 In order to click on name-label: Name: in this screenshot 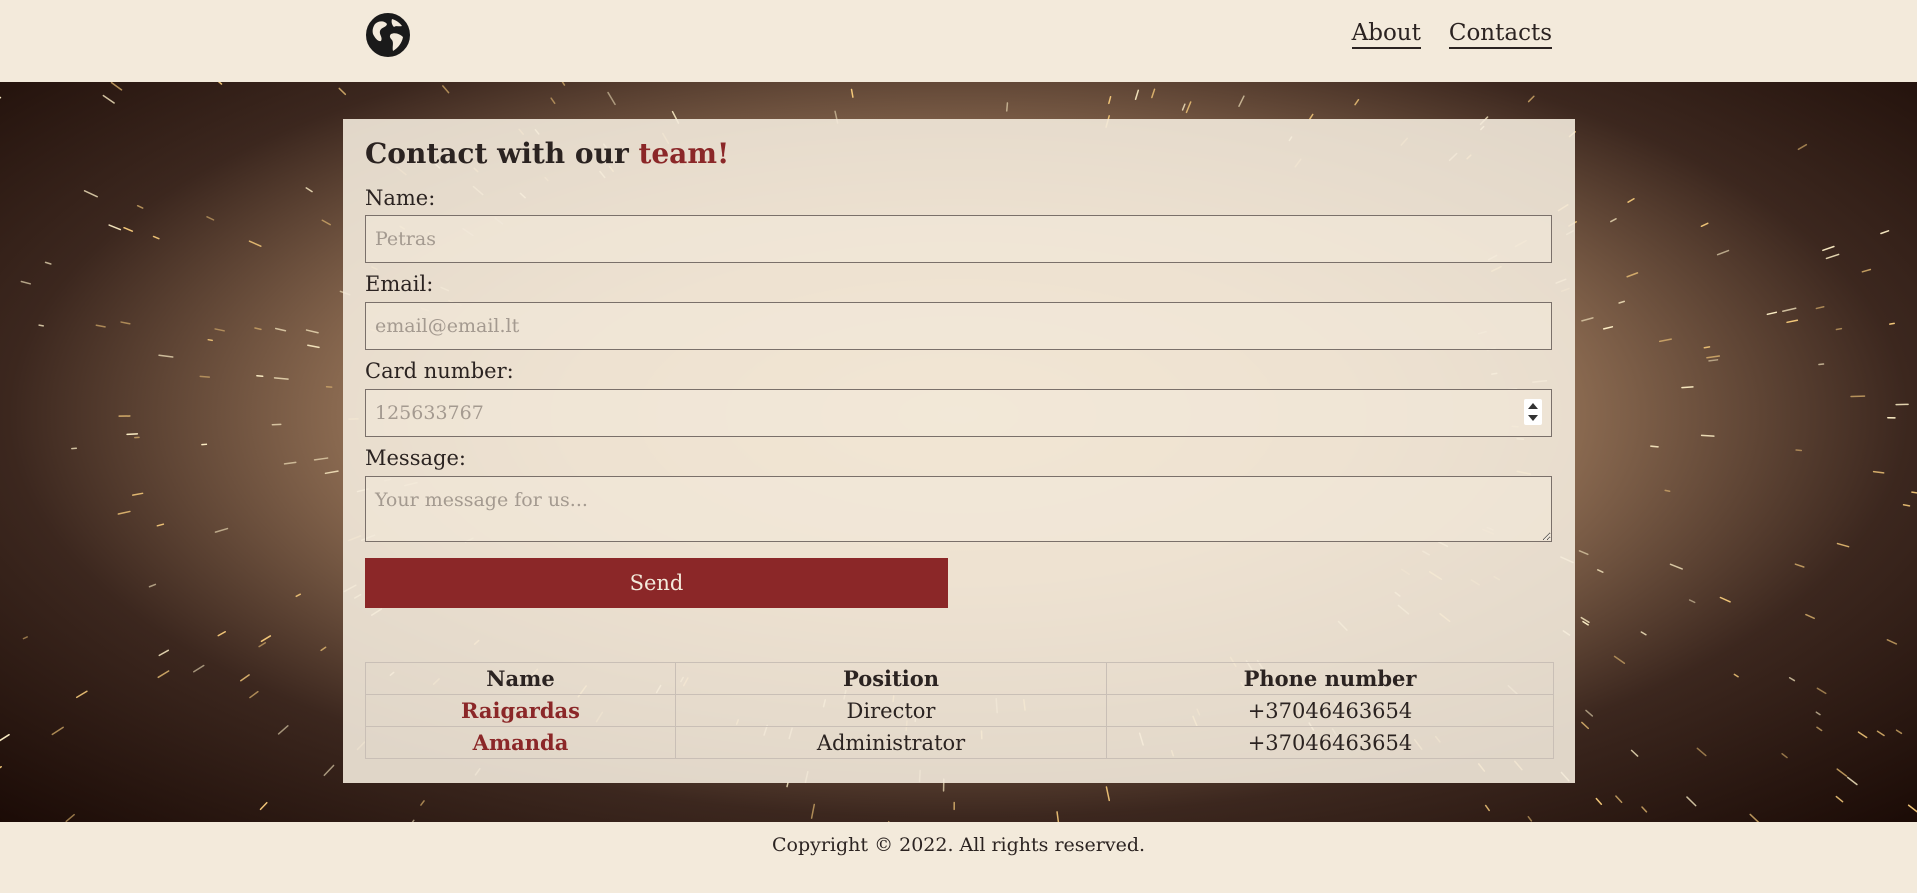, I will do `click(400, 198)`.